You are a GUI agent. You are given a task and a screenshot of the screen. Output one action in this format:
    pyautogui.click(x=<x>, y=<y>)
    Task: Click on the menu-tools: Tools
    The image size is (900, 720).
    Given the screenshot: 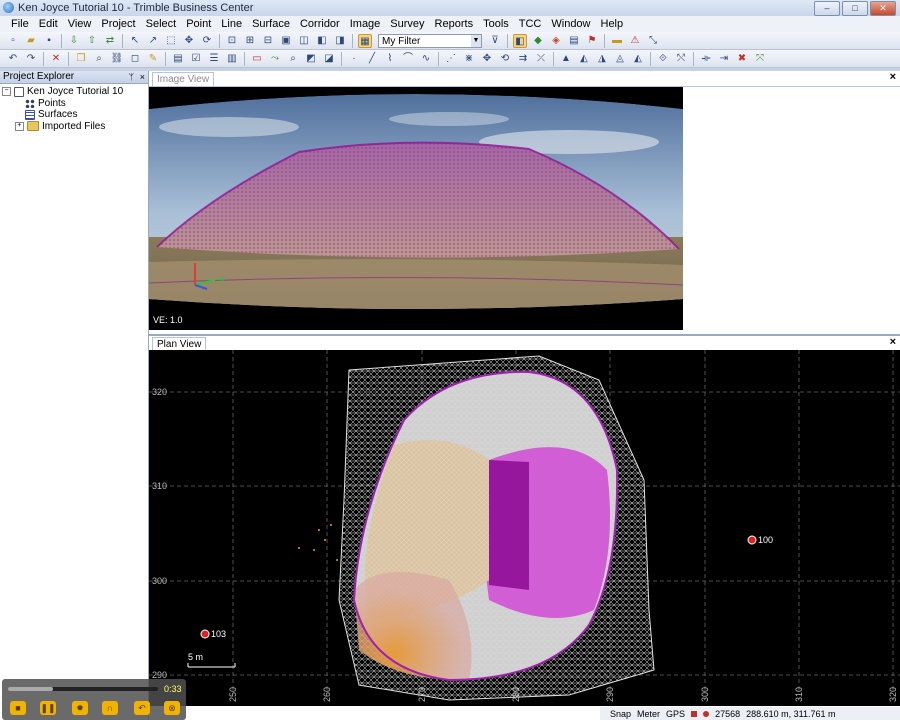 What is the action you would take?
    pyautogui.click(x=496, y=24)
    